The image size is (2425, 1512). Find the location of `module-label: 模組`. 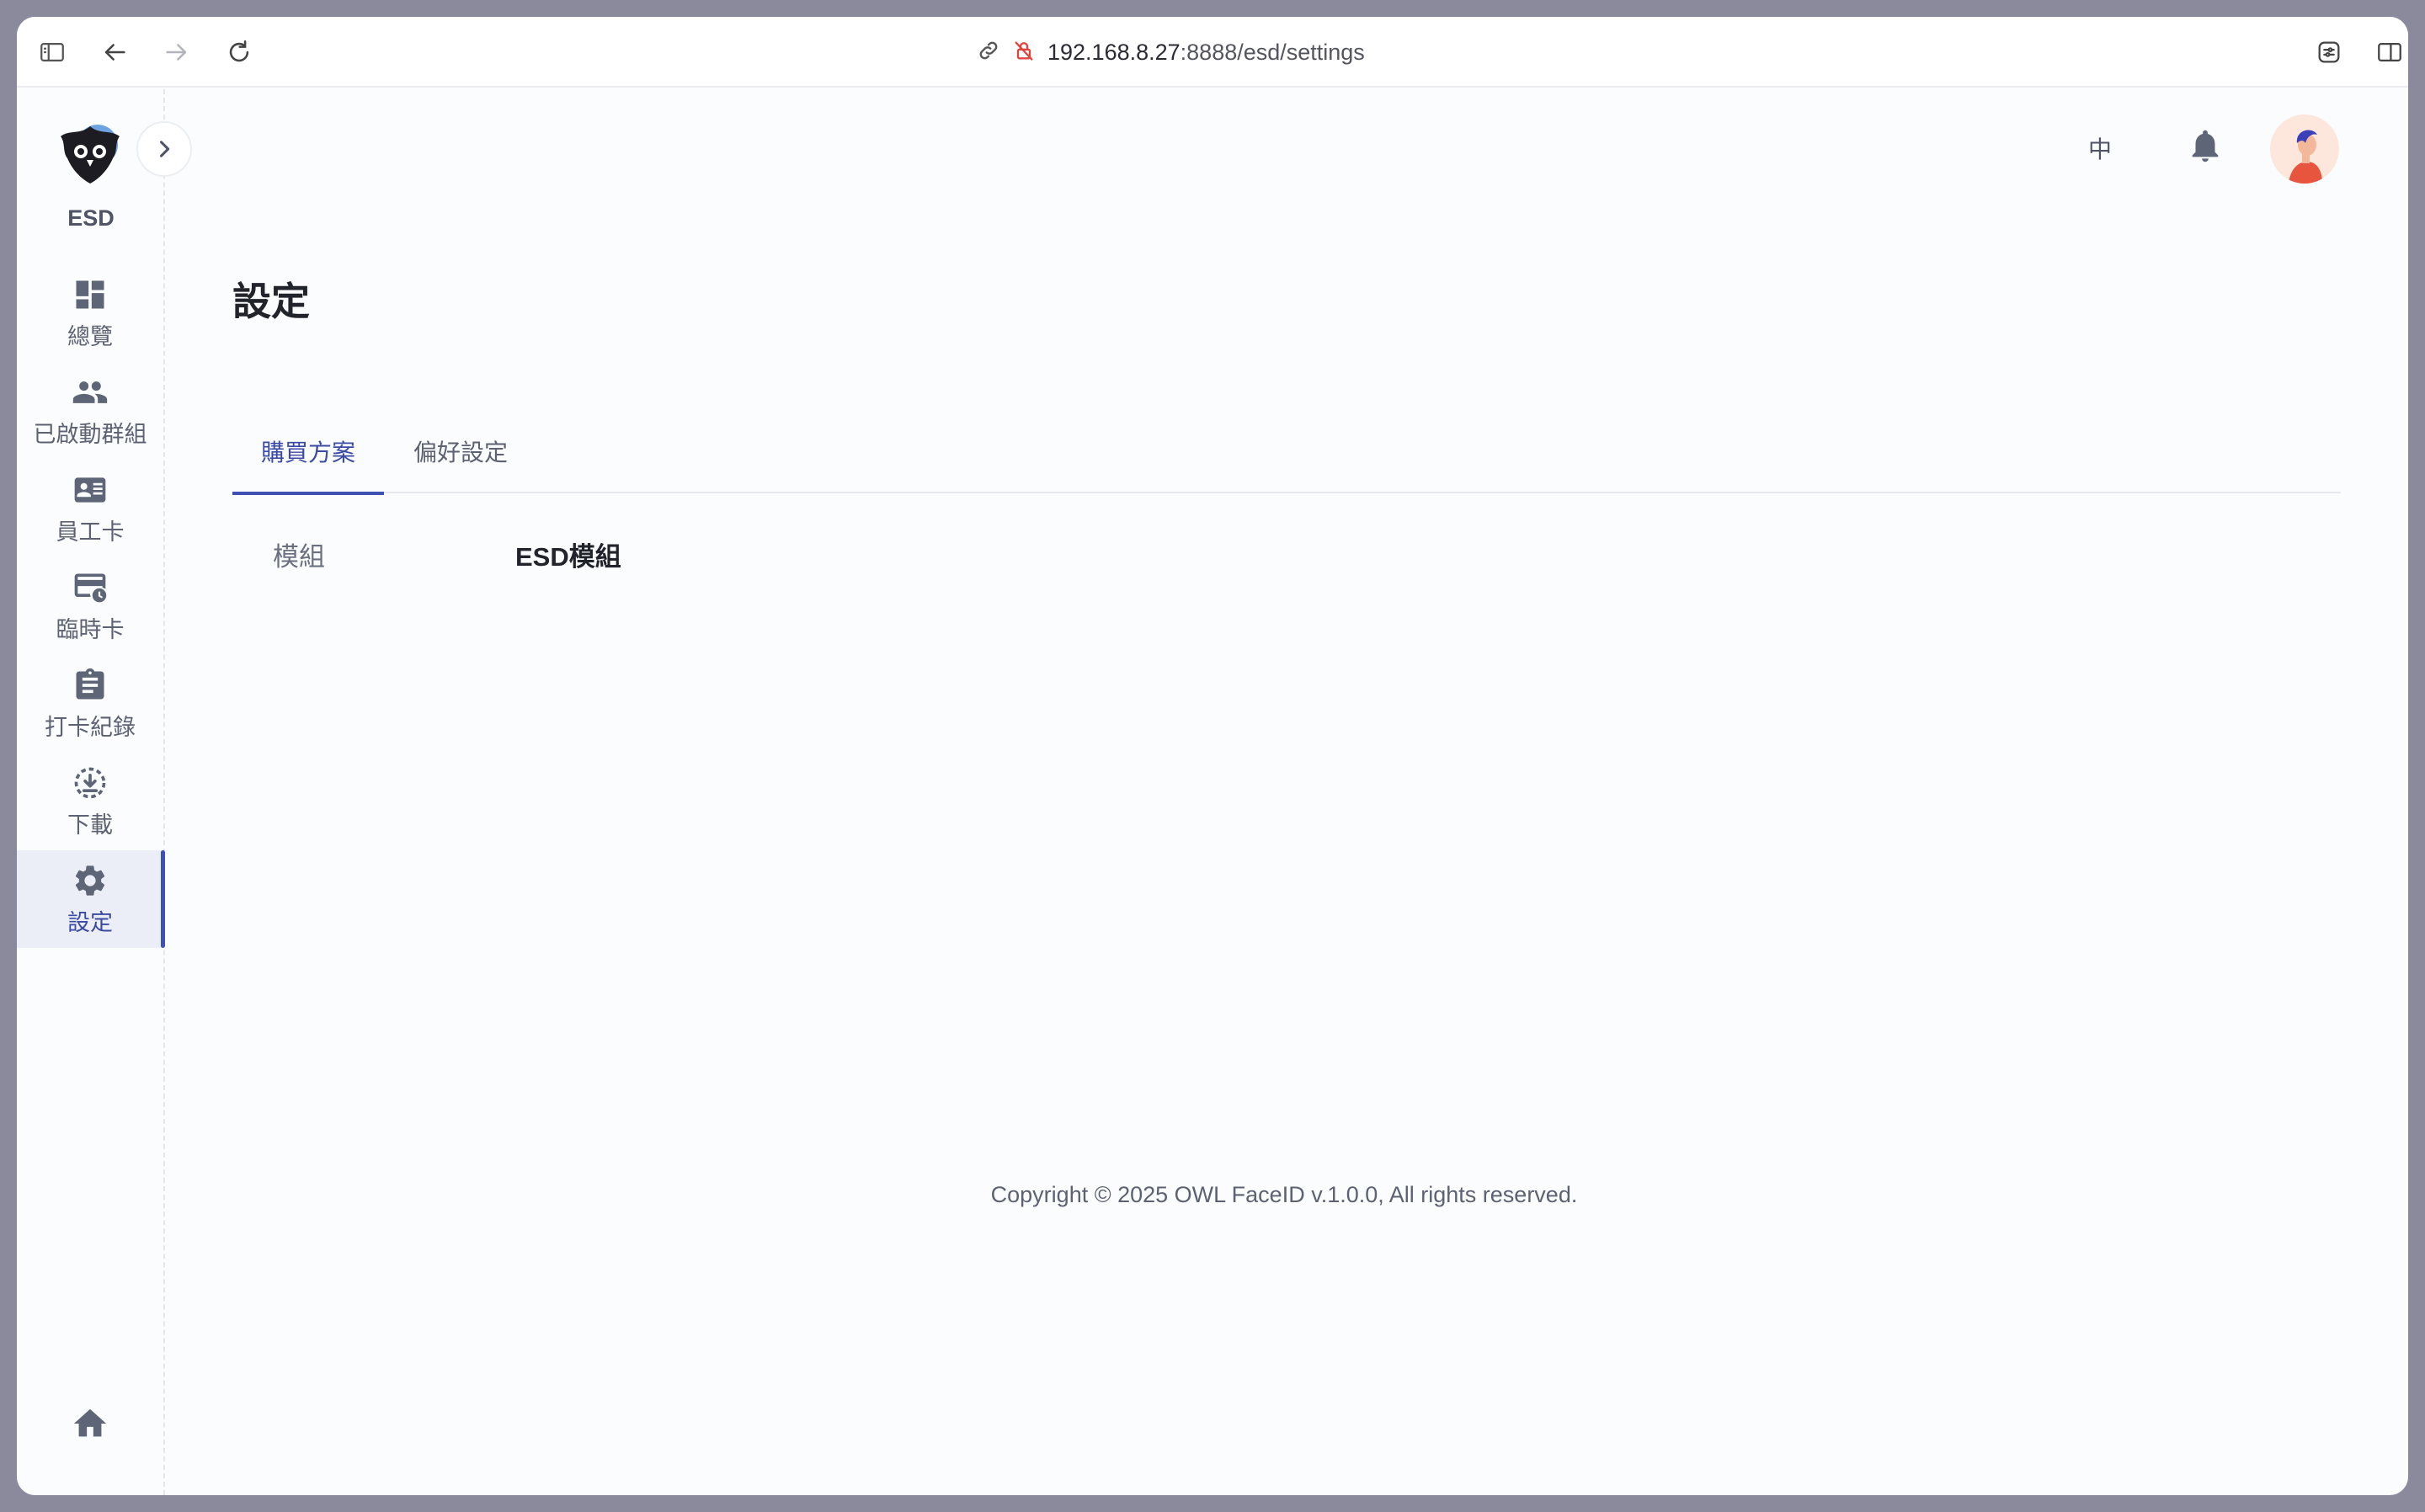

module-label: 模組 is located at coordinates (299, 557).